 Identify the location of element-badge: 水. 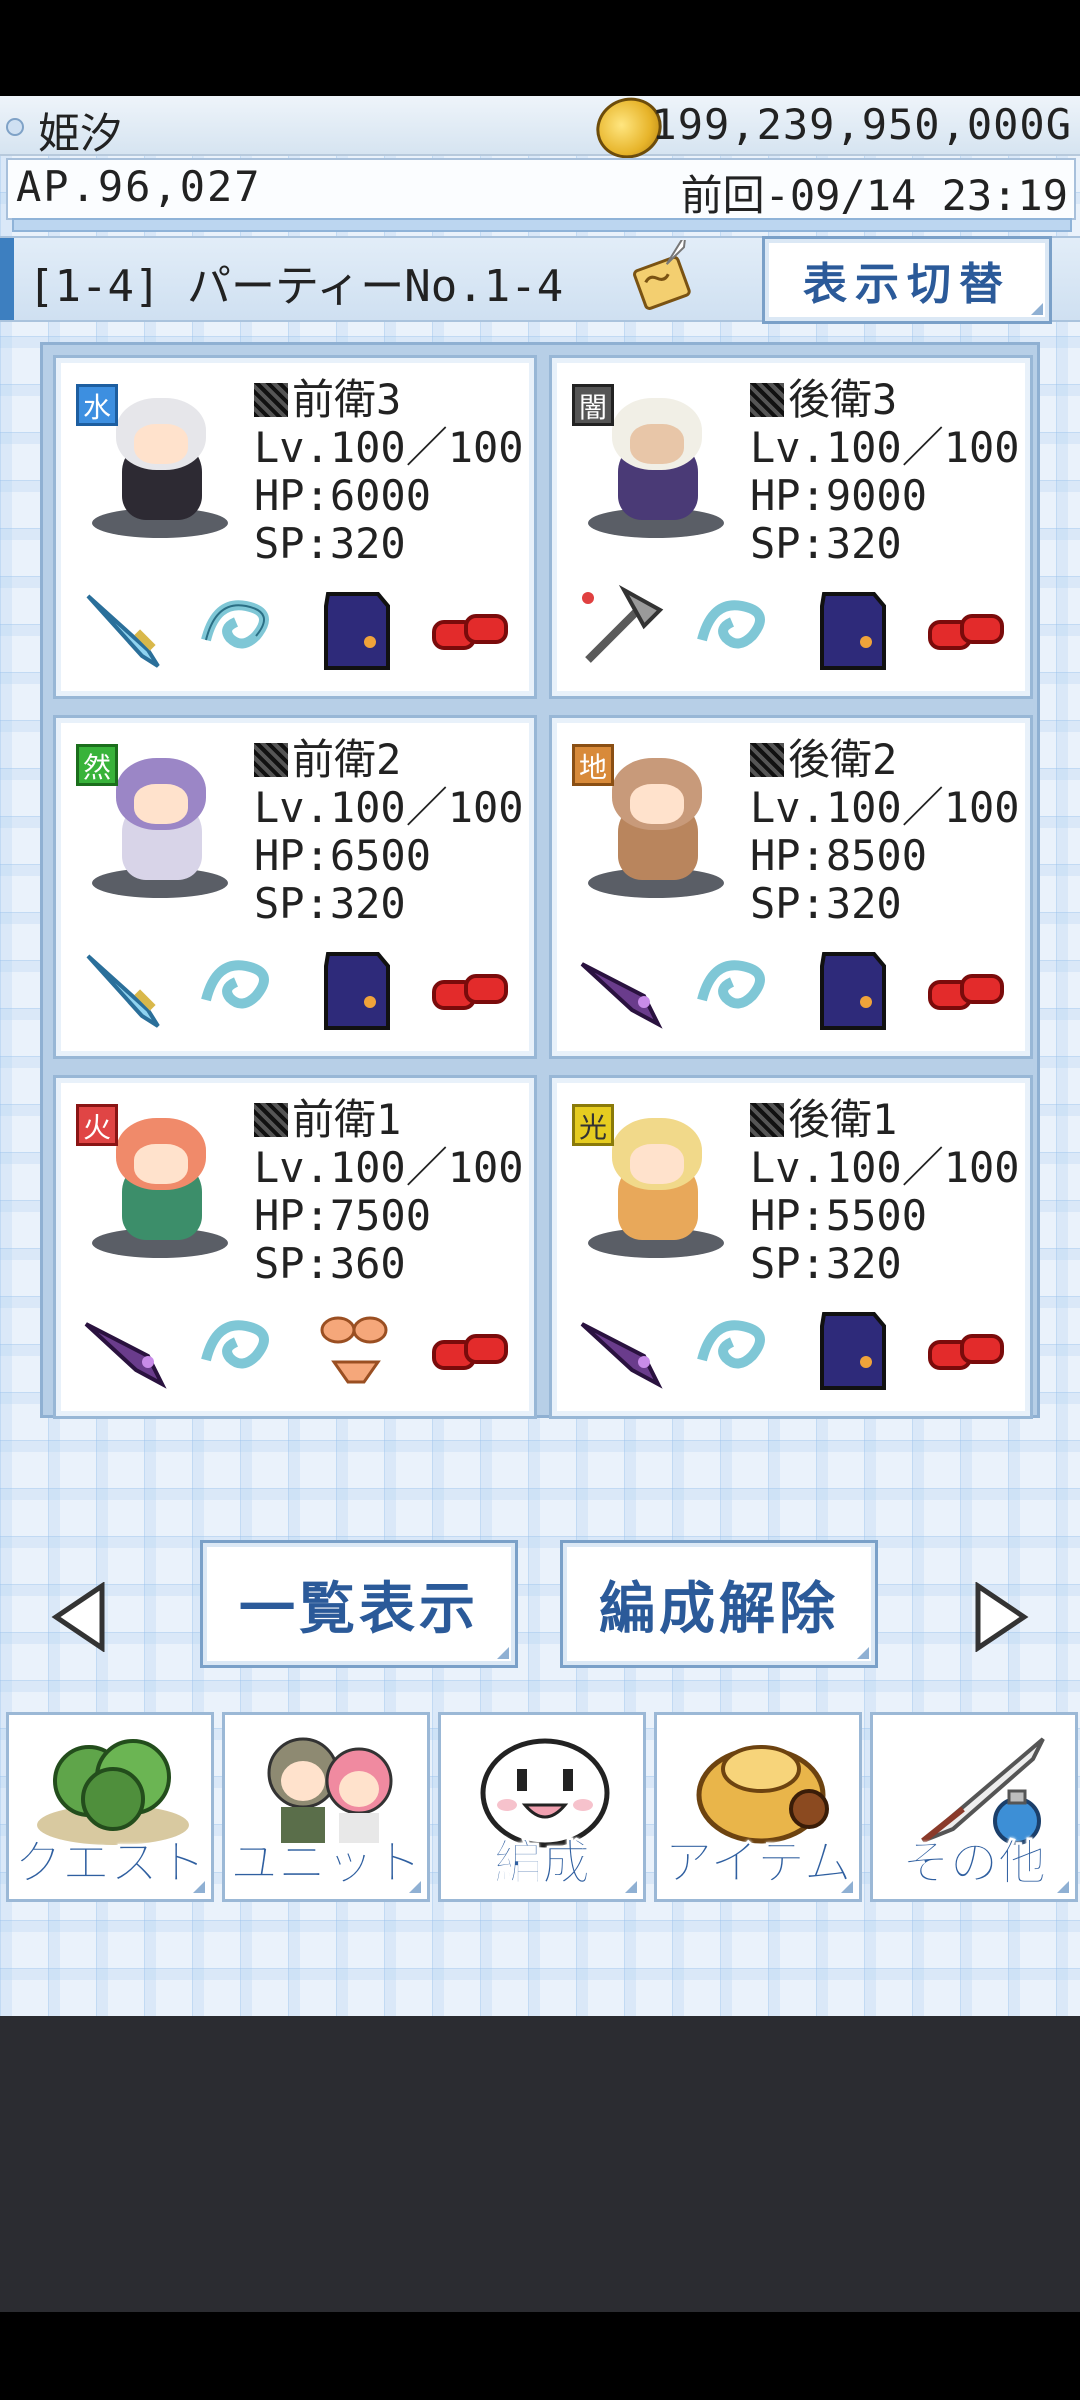
(97, 405).